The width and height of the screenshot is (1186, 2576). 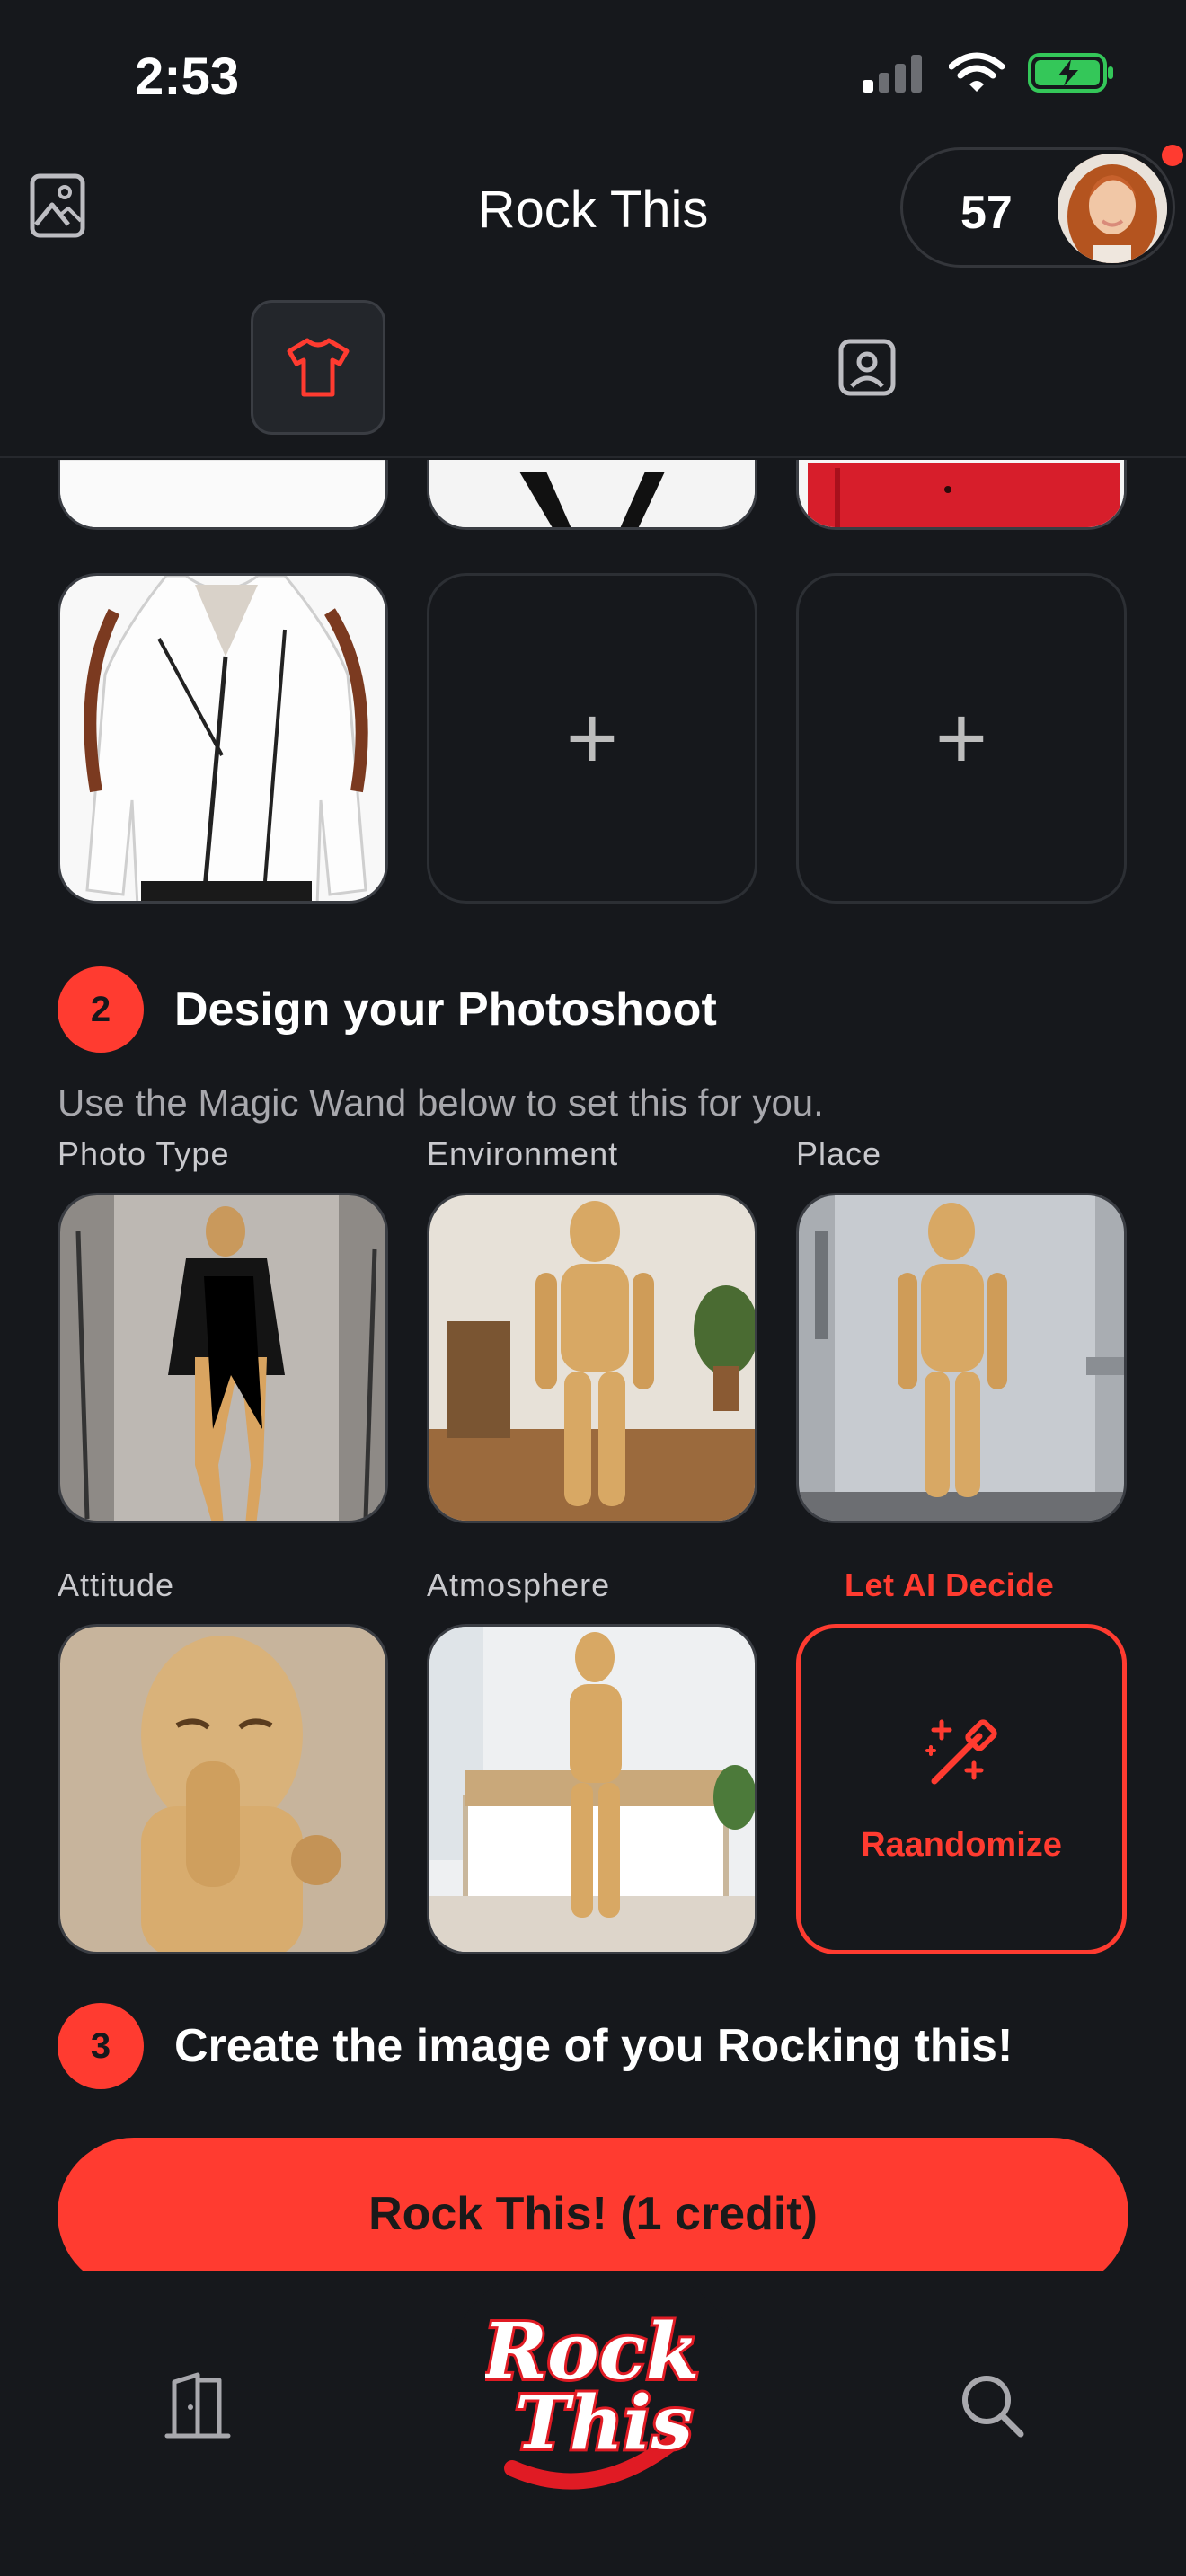 What do you see at coordinates (1041, 206) in the screenshot?
I see `credits-profile-button: 57` at bounding box center [1041, 206].